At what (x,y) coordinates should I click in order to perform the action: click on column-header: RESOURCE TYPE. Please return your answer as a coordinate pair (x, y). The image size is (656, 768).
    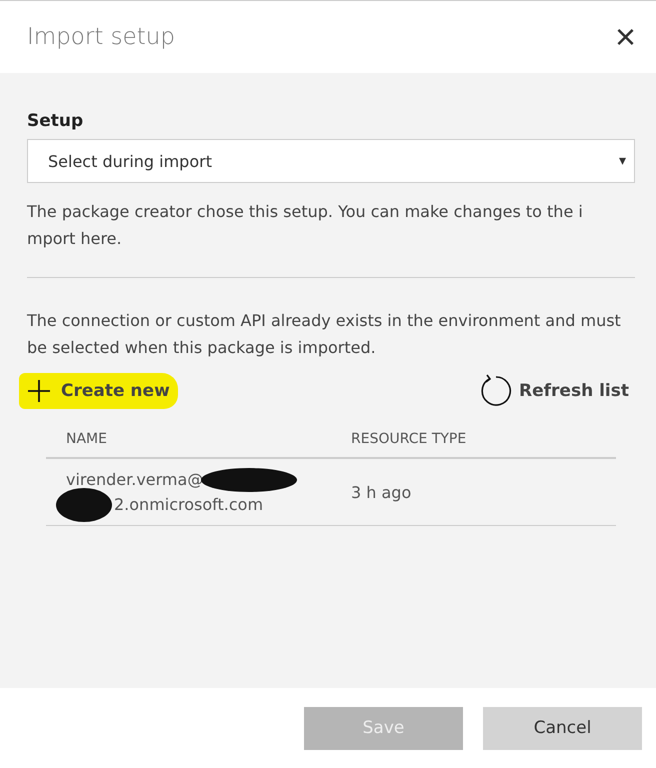
    Looking at the image, I should click on (408, 439).